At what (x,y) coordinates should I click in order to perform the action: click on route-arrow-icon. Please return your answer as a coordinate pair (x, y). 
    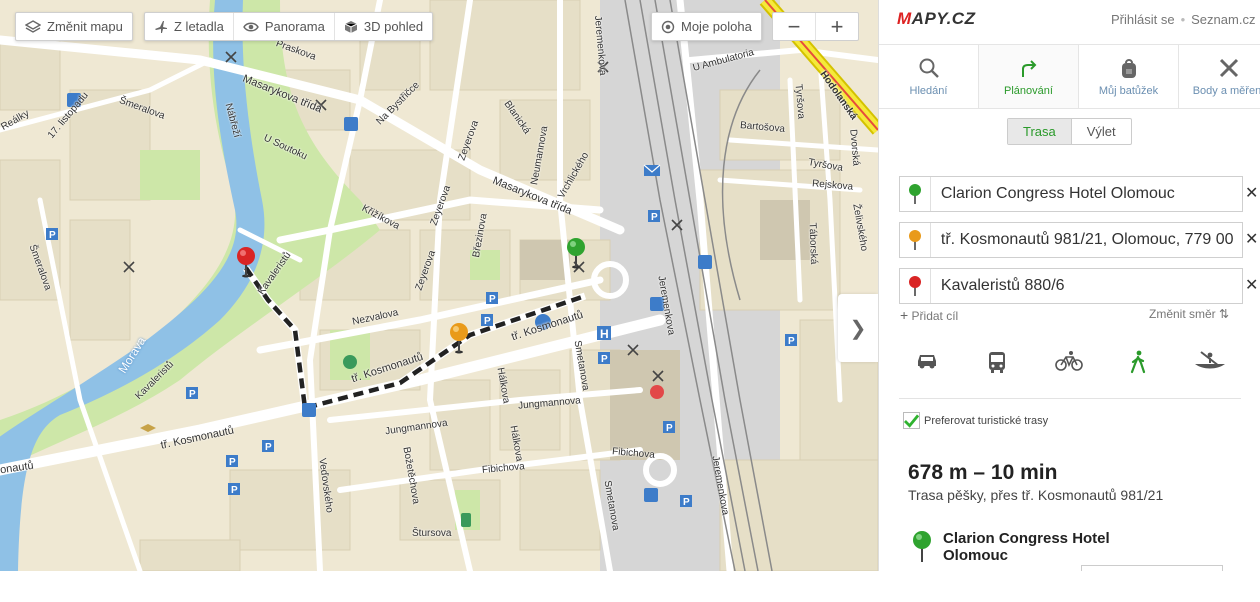
    Looking at the image, I should click on (1028, 68).